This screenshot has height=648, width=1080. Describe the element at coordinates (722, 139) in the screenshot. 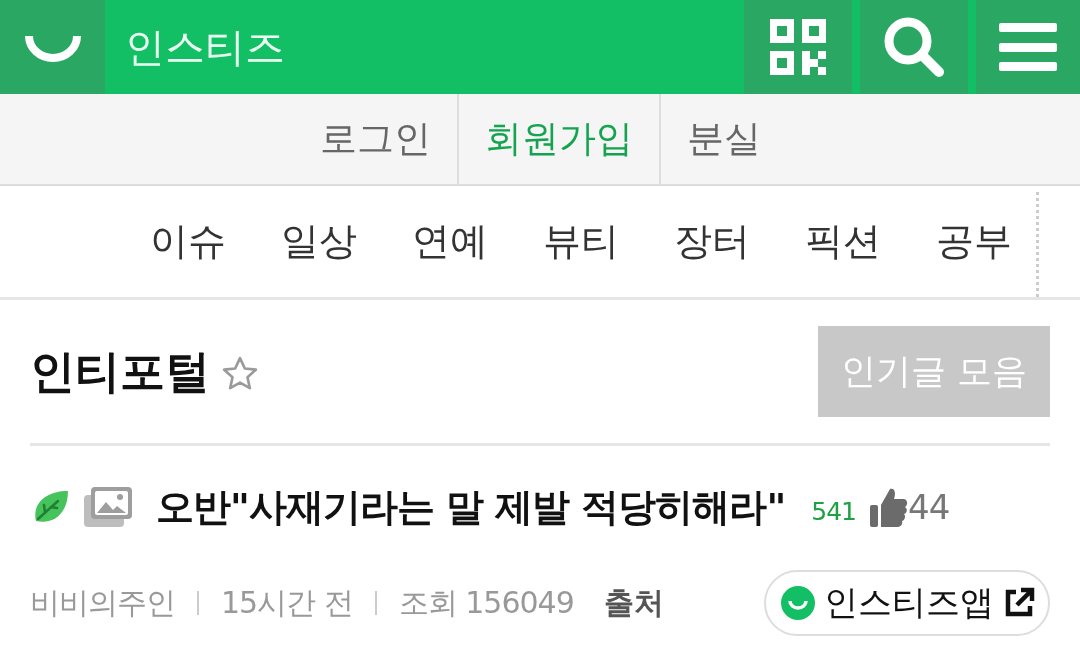

I see `account-link: 분실` at that location.